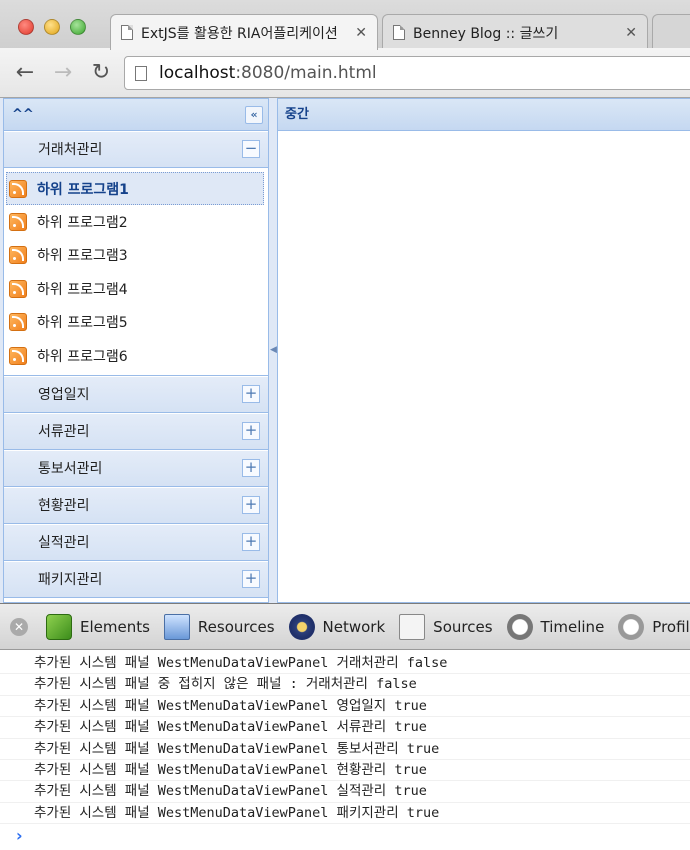 Image resolution: width=690 pixels, height=850 pixels. What do you see at coordinates (136, 394) in the screenshot?
I see `accordion-header-영업일지: 영업일지 +` at bounding box center [136, 394].